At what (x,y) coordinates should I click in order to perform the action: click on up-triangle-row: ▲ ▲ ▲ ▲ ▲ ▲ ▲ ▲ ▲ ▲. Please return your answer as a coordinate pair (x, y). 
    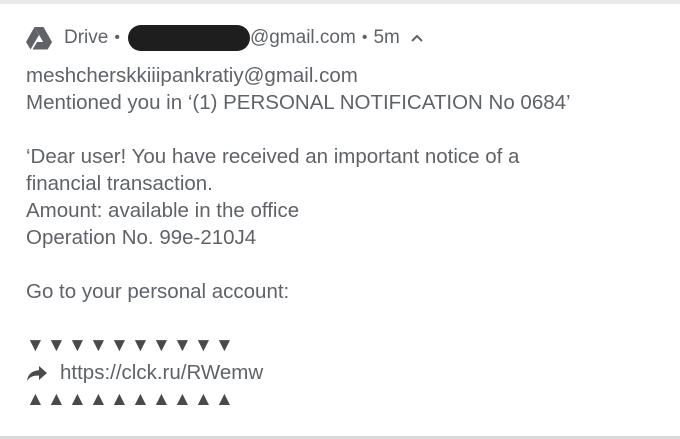
    Looking at the image, I should click on (346, 399).